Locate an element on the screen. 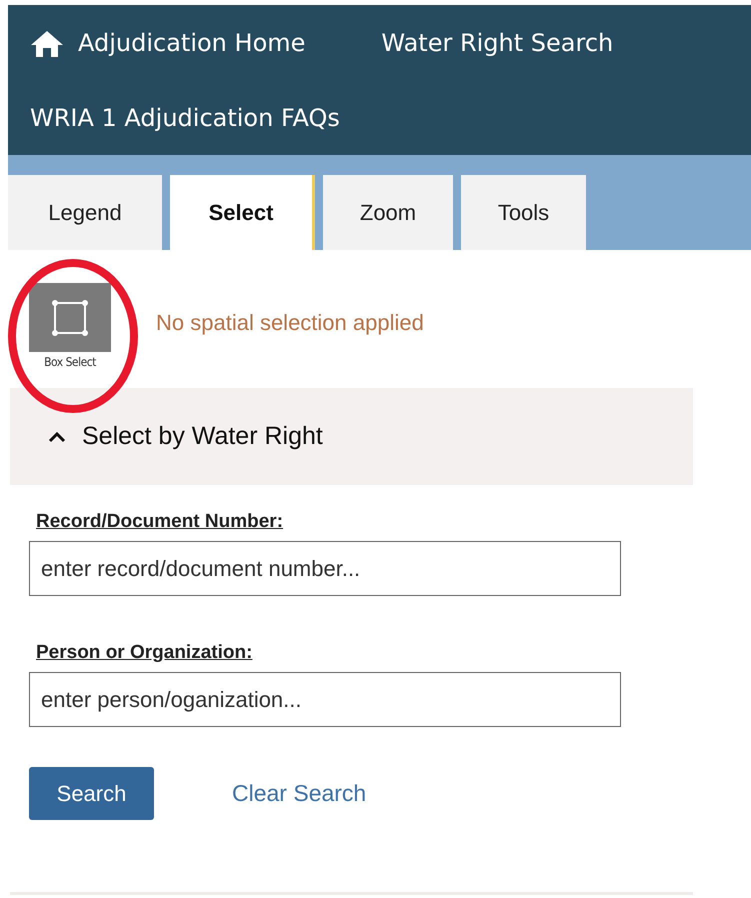 This screenshot has width=751, height=898. section-title: Select by Water Right is located at coordinates (202, 436).